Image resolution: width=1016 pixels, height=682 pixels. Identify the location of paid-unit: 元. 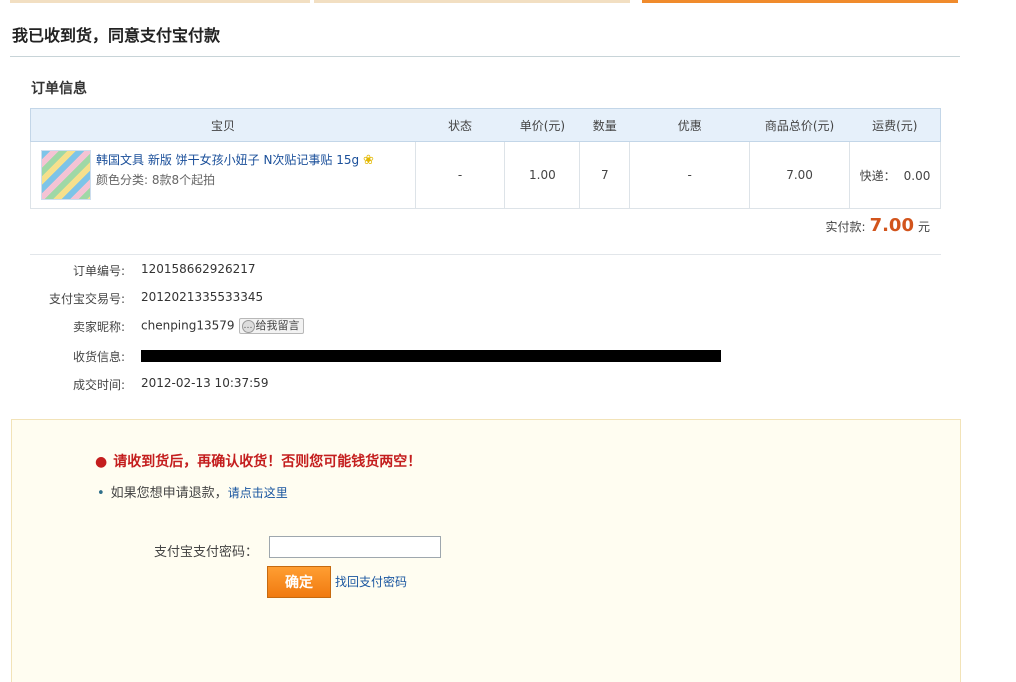
(923, 227).